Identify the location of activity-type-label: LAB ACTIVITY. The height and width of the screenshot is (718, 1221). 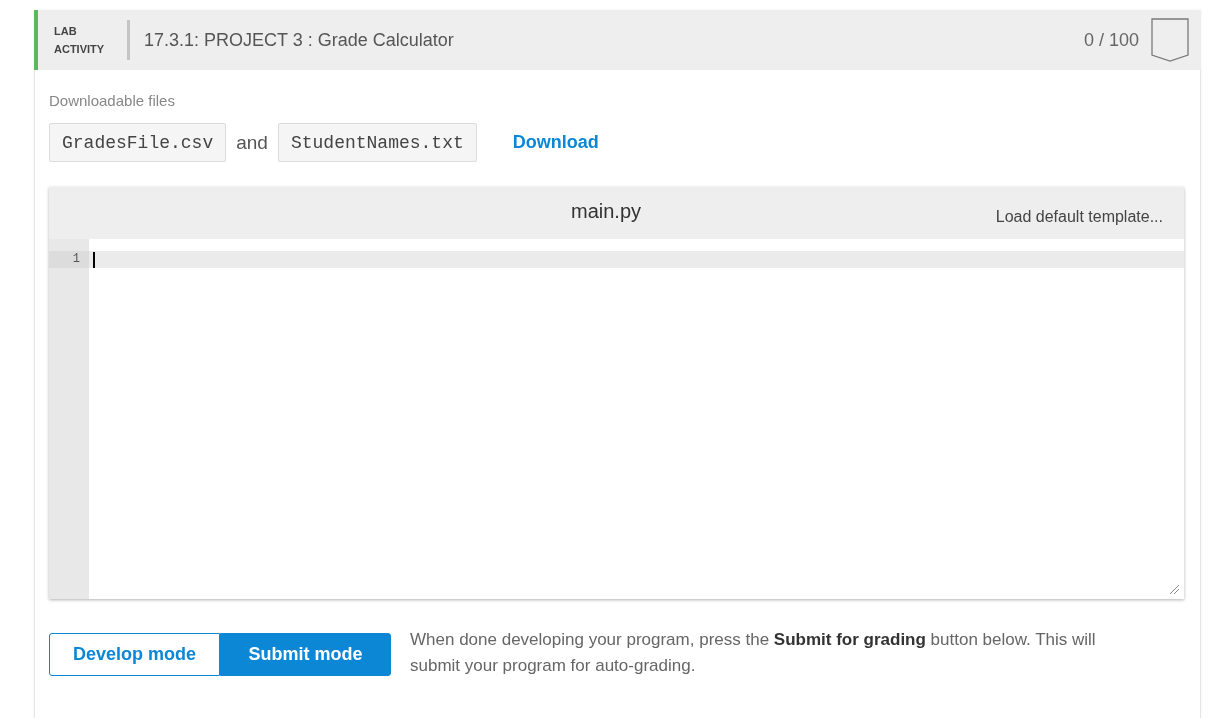
(80, 40).